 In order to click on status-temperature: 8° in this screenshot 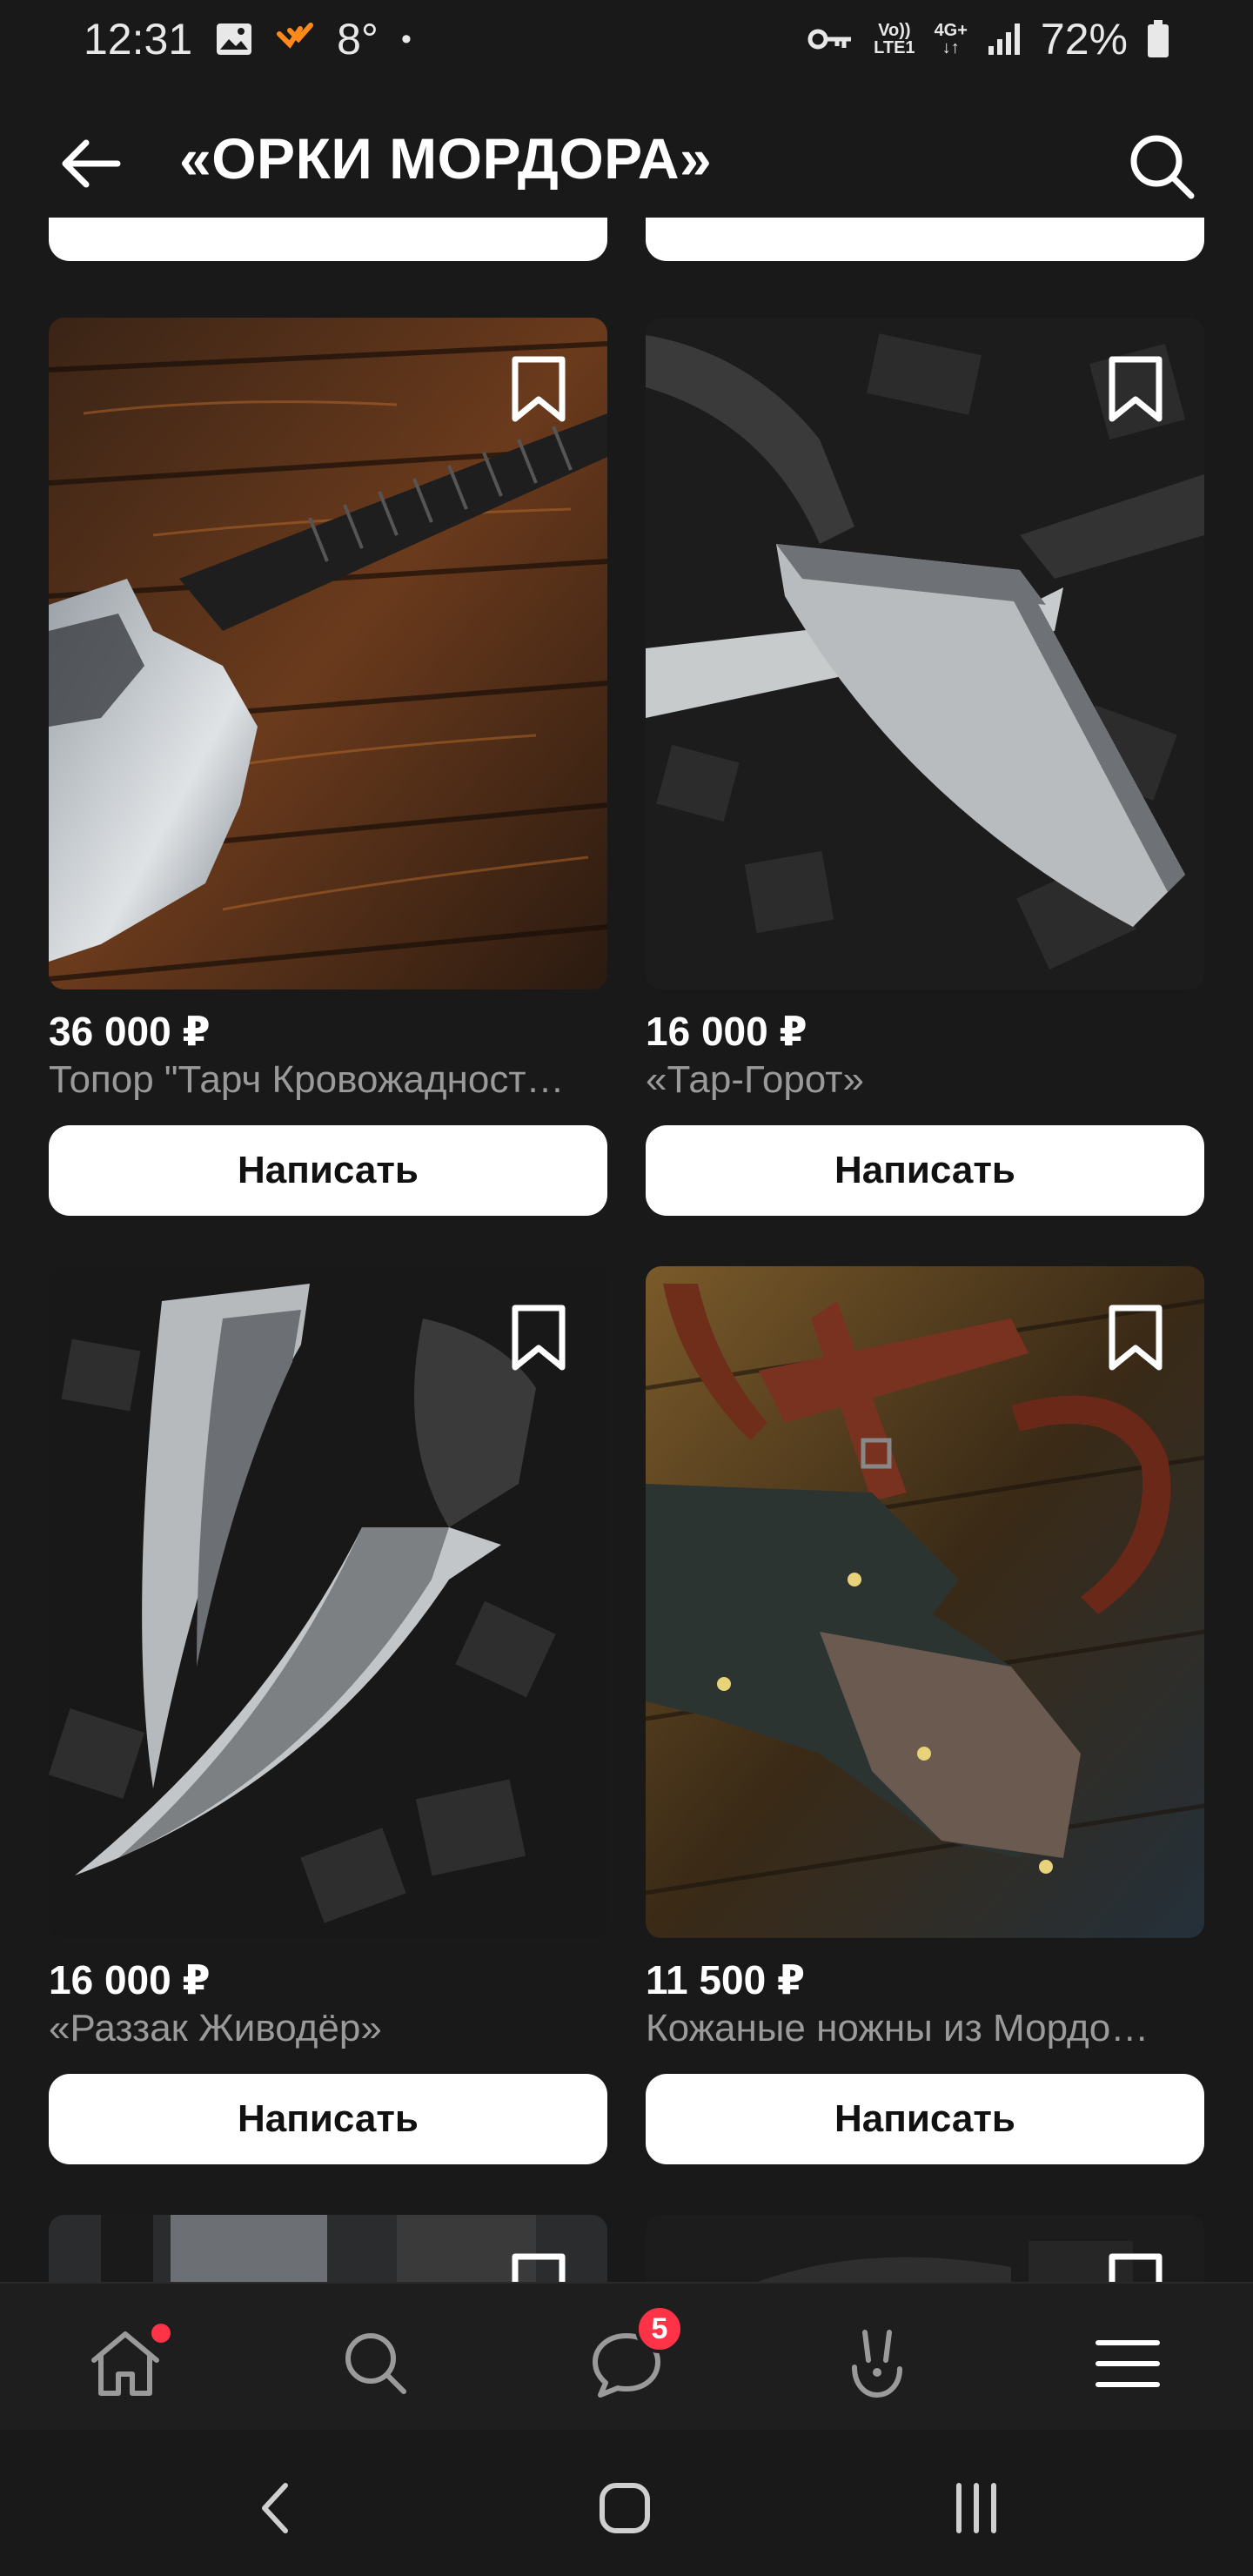, I will do `click(358, 40)`.